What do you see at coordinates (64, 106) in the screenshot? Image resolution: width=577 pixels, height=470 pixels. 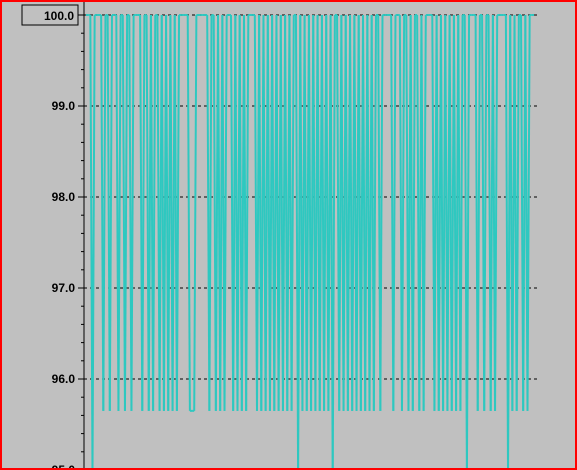 I see `y-tick-label: 99.0` at bounding box center [64, 106].